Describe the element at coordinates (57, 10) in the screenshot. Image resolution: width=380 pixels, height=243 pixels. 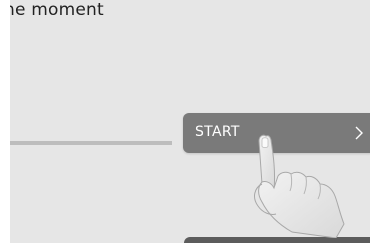
I see `screen-heading: ne moment` at that location.